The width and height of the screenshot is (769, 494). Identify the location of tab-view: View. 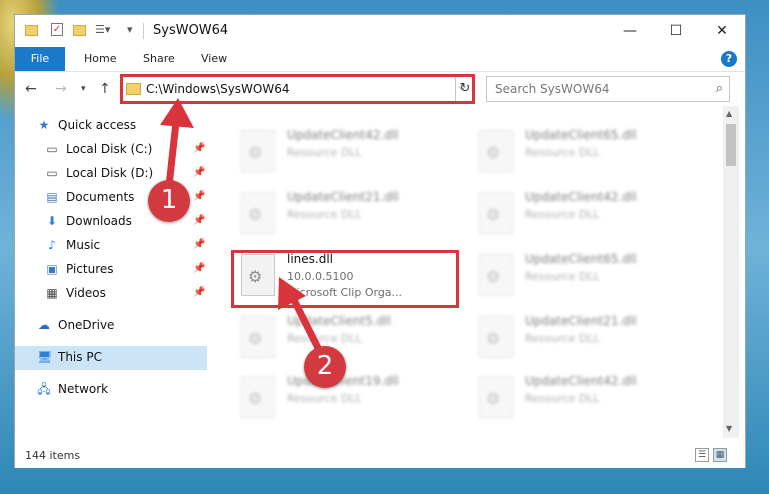
(214, 59).